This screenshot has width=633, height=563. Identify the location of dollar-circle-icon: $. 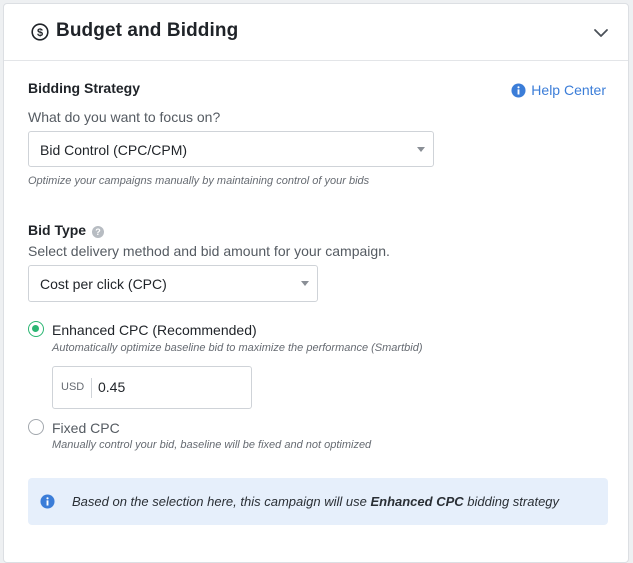
(40, 32).